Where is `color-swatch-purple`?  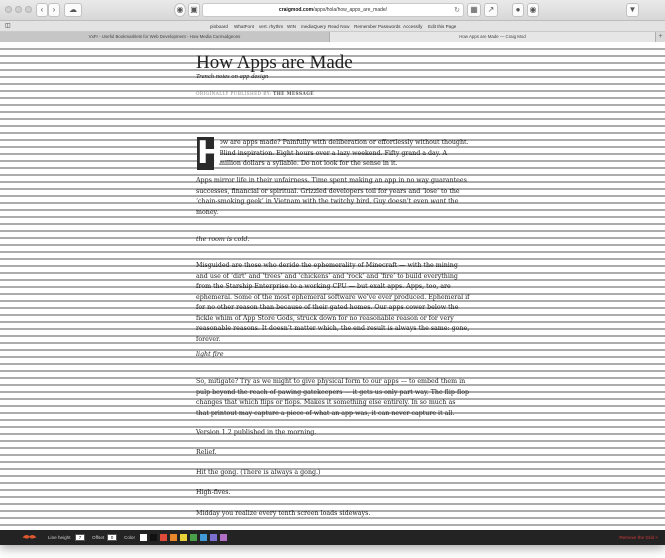 color-swatch-purple is located at coordinates (223, 537).